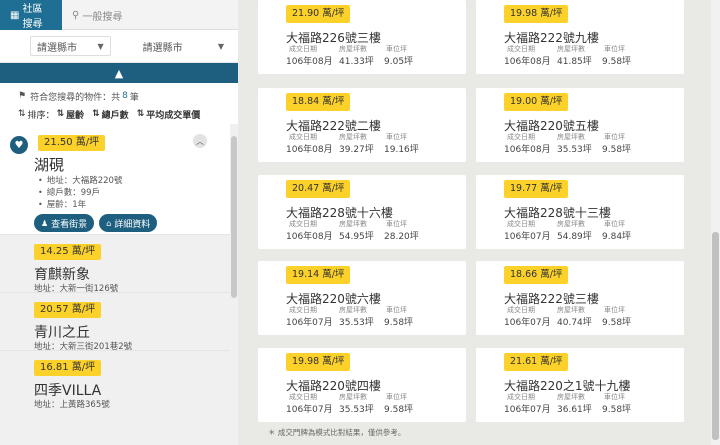  What do you see at coordinates (49, 165) in the screenshot?
I see `community-name: 湖硯` at bounding box center [49, 165].